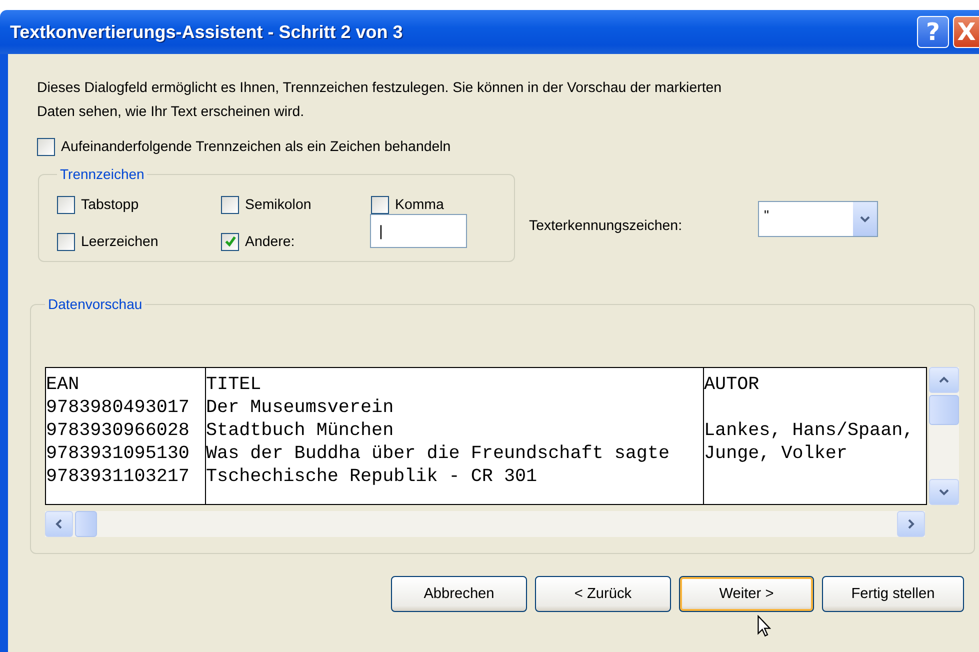 The height and width of the screenshot is (652, 979). Describe the element at coordinates (278, 204) in the screenshot. I see `checkbox-label: Semikolon` at that location.